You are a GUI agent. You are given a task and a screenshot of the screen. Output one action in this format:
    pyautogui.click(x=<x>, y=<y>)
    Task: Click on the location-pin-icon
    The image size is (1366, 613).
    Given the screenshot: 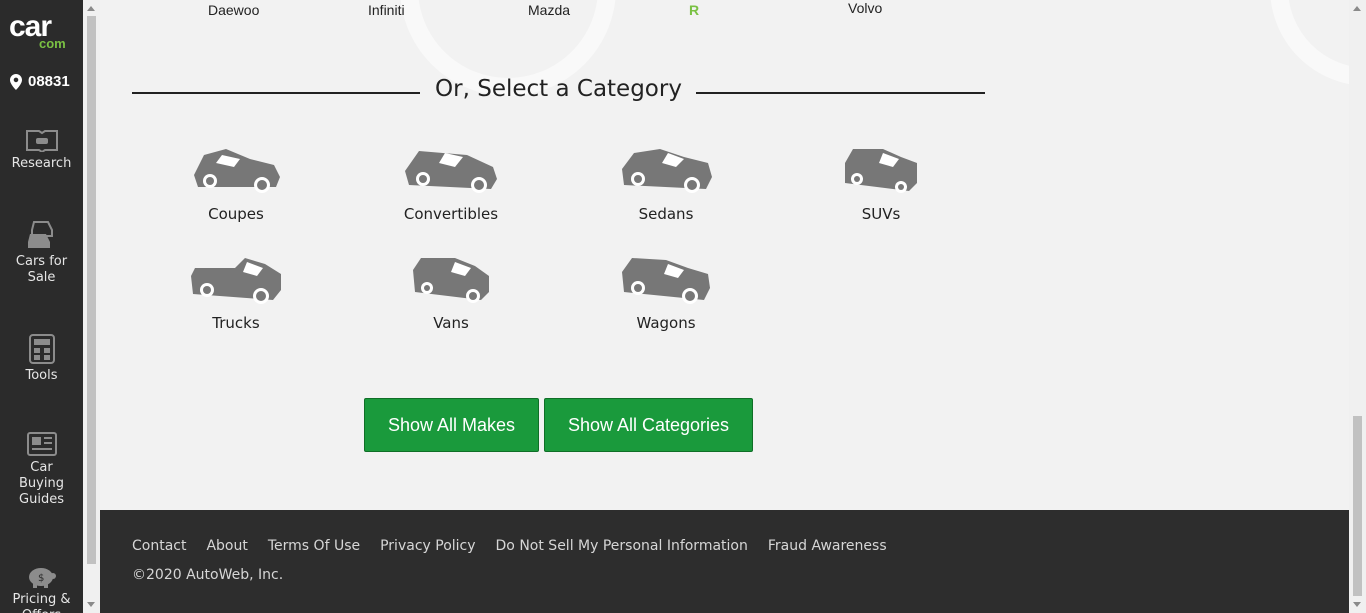 What is the action you would take?
    pyautogui.click(x=16, y=81)
    